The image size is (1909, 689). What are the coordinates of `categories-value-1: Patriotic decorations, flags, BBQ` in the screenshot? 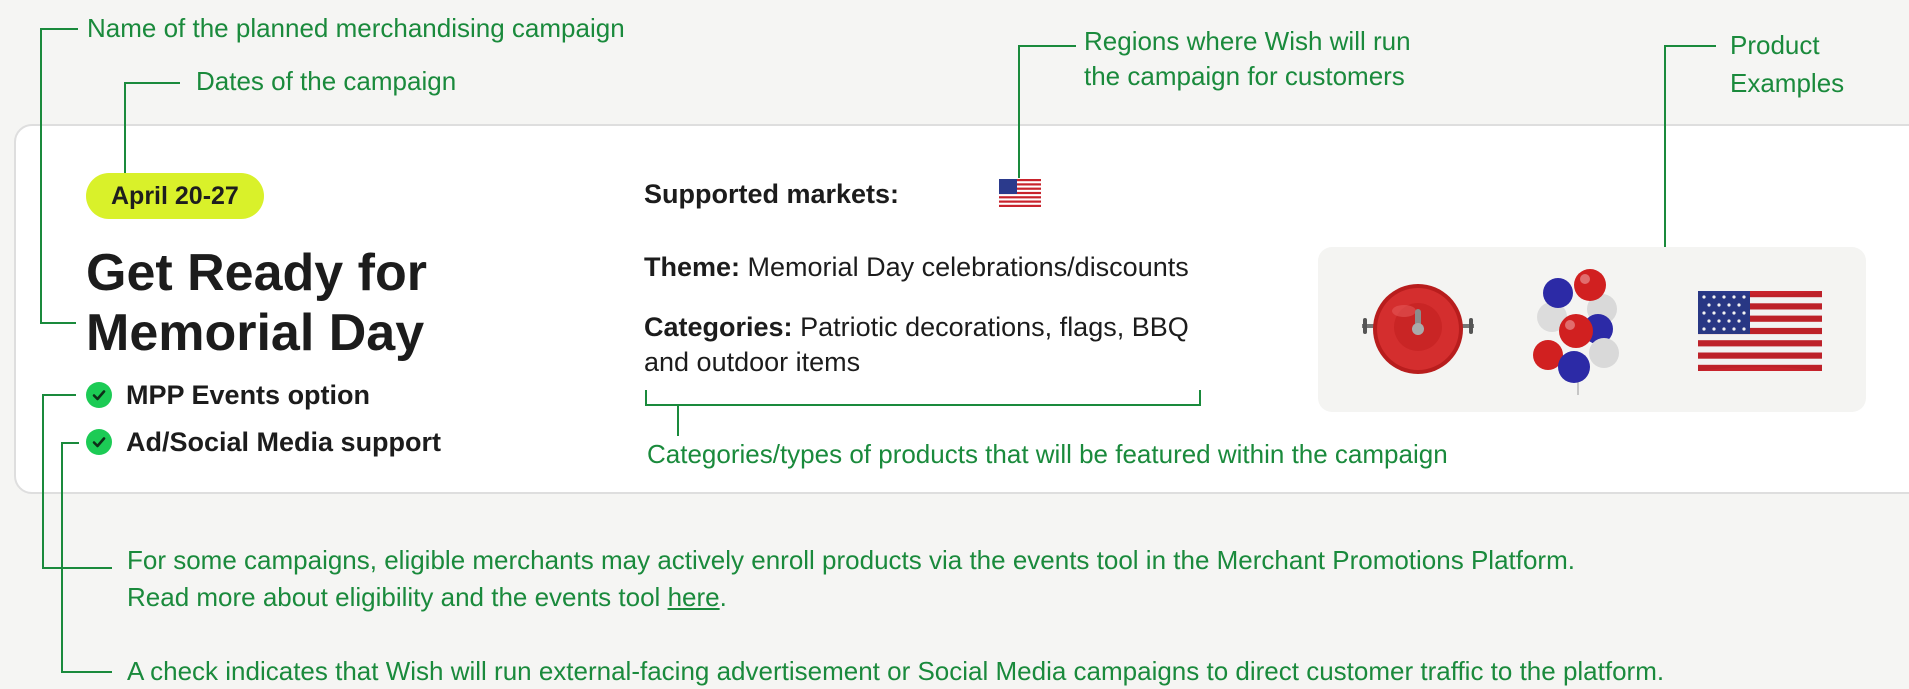 It's located at (994, 327).